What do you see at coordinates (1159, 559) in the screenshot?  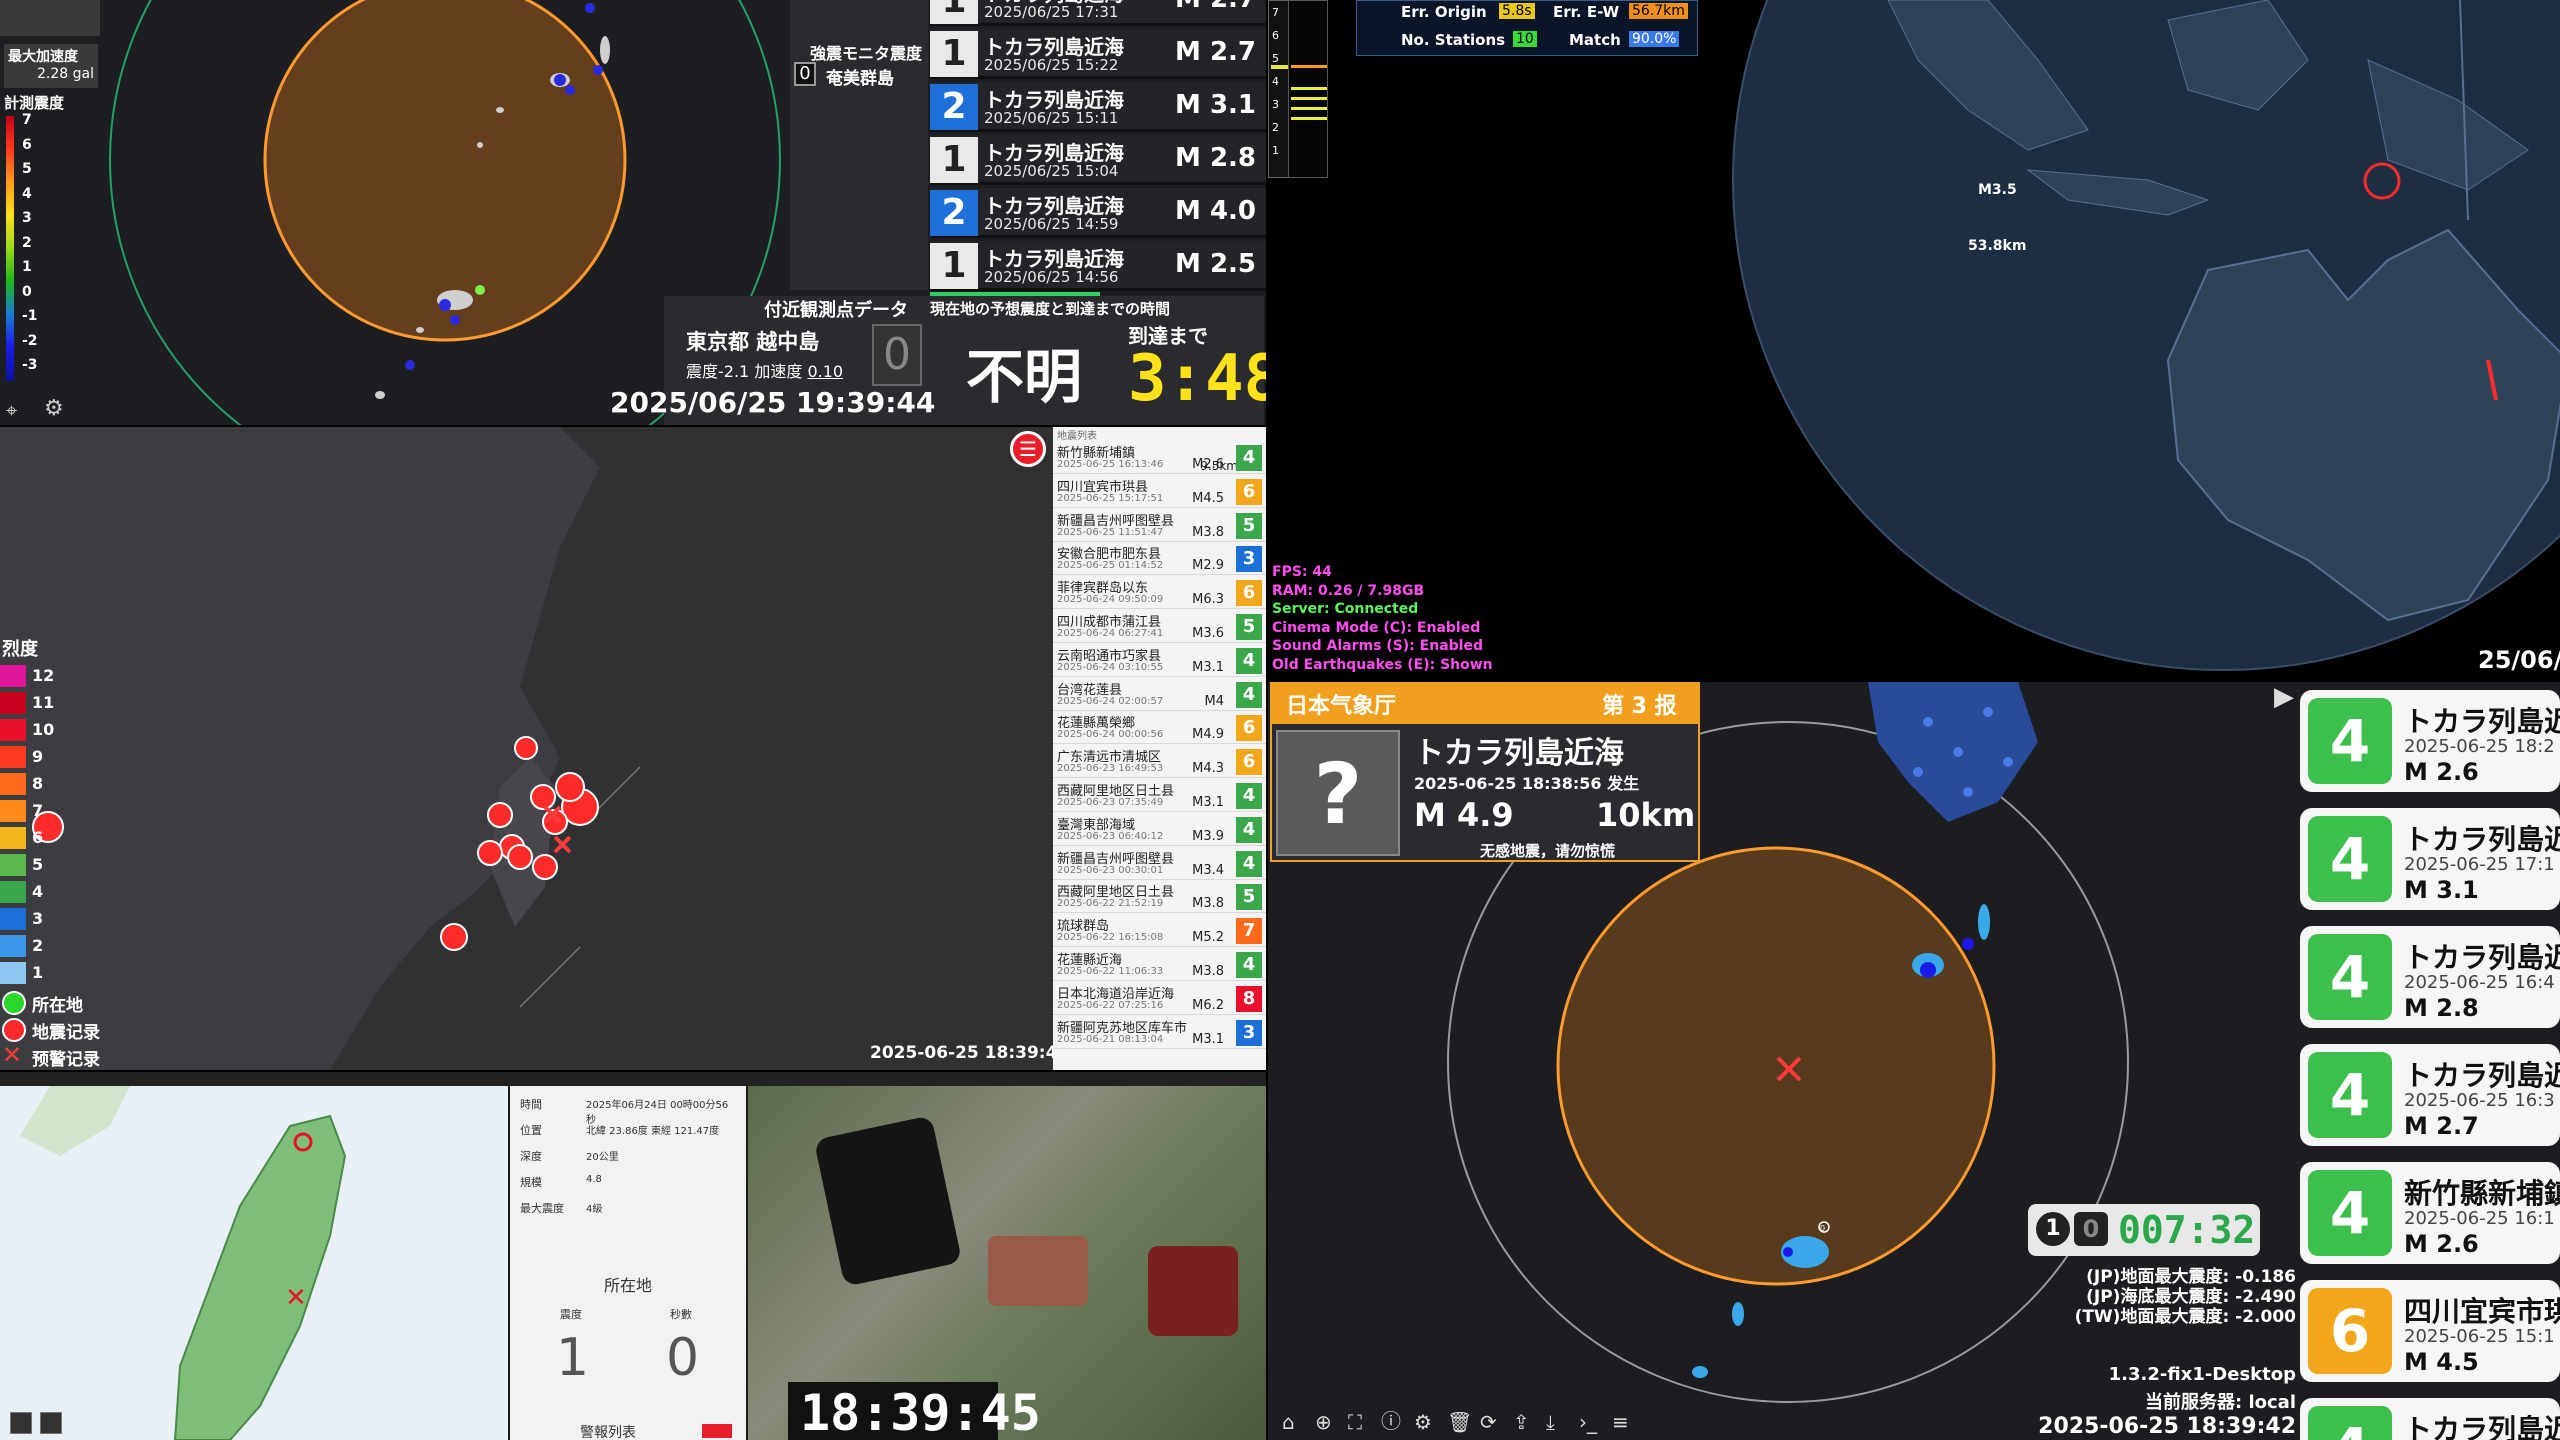 I see `cn-list-item: 安徽合肥市肥东县 2025-06-25 01:14:52 M2.9 3` at bounding box center [1159, 559].